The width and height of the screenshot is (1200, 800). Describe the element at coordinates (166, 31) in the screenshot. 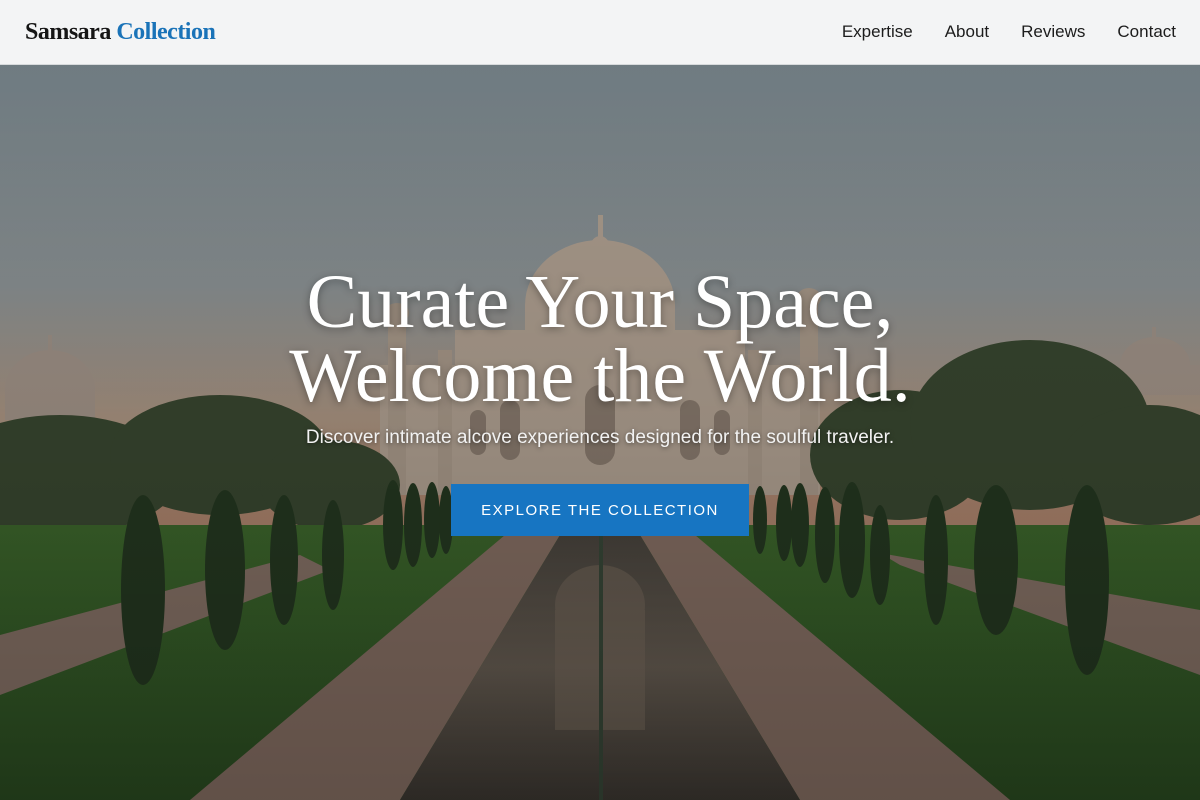

I see `logo-accent-text: Collection` at that location.